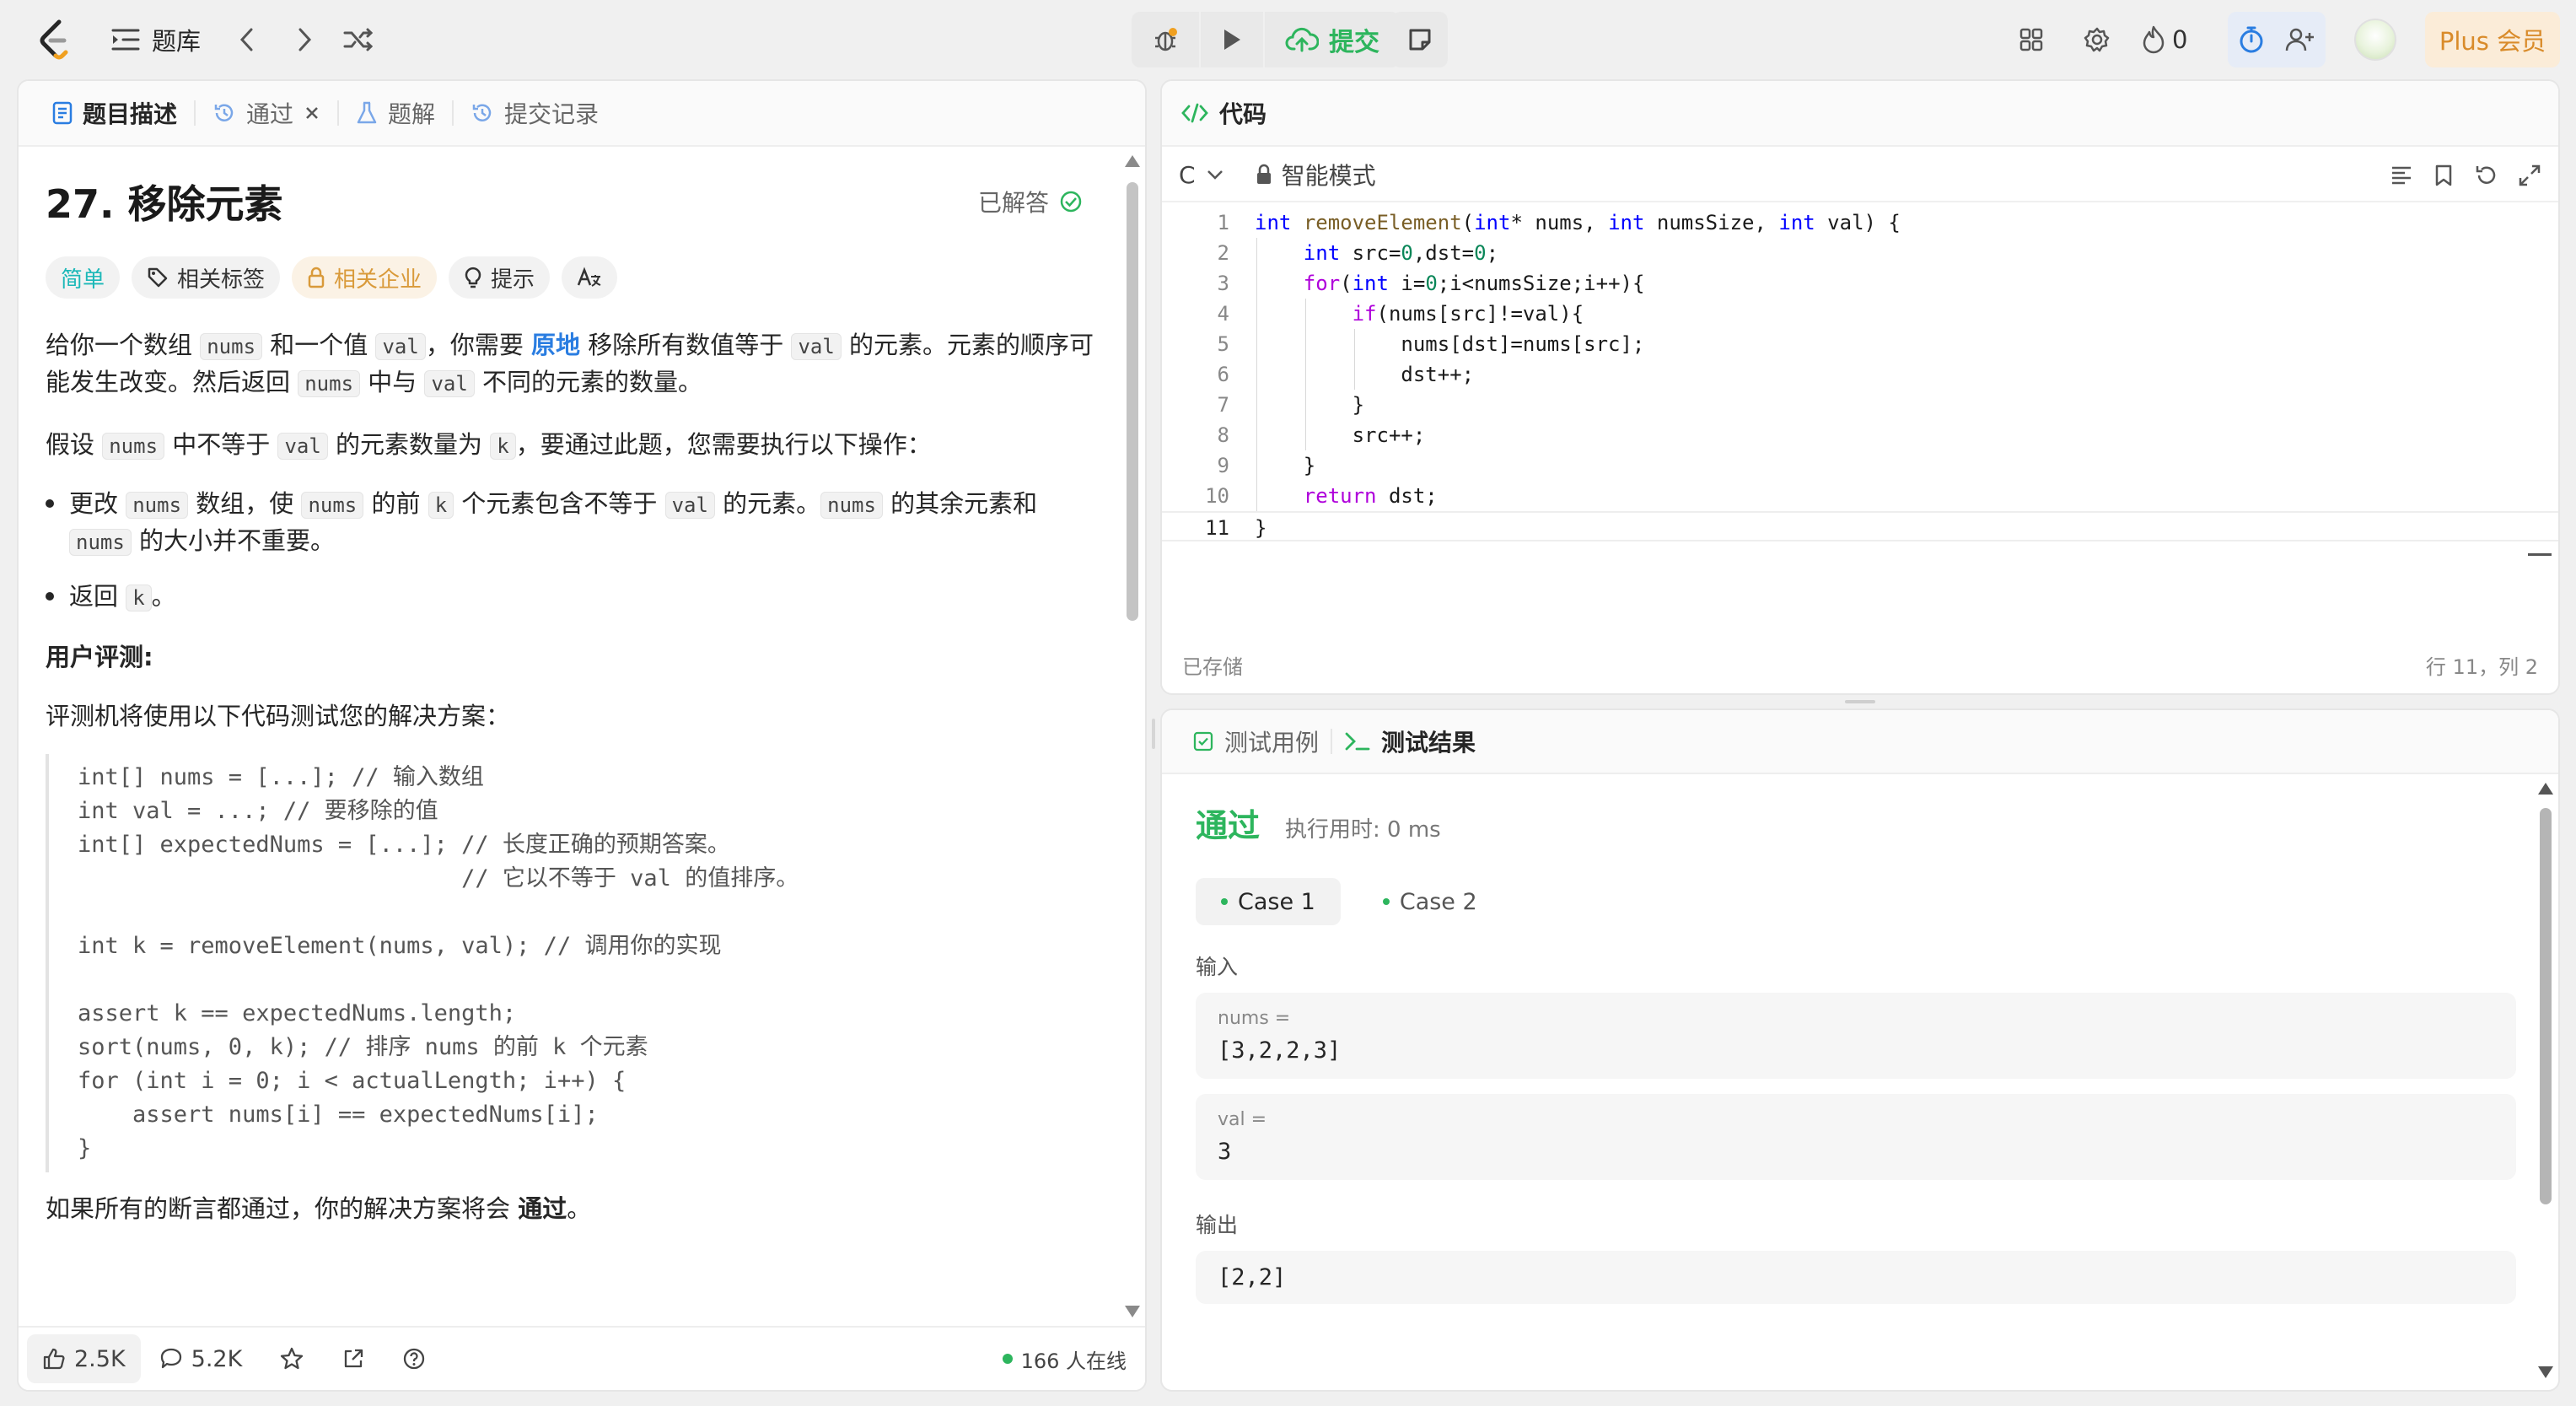  What do you see at coordinates (217, 1358) in the screenshot?
I see `comment-count: 5.2K` at bounding box center [217, 1358].